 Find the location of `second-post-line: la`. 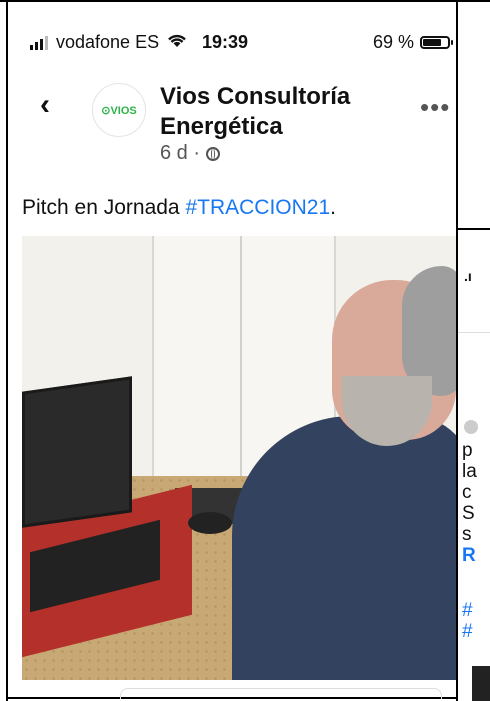

second-post-line: la is located at coordinates (469, 471).